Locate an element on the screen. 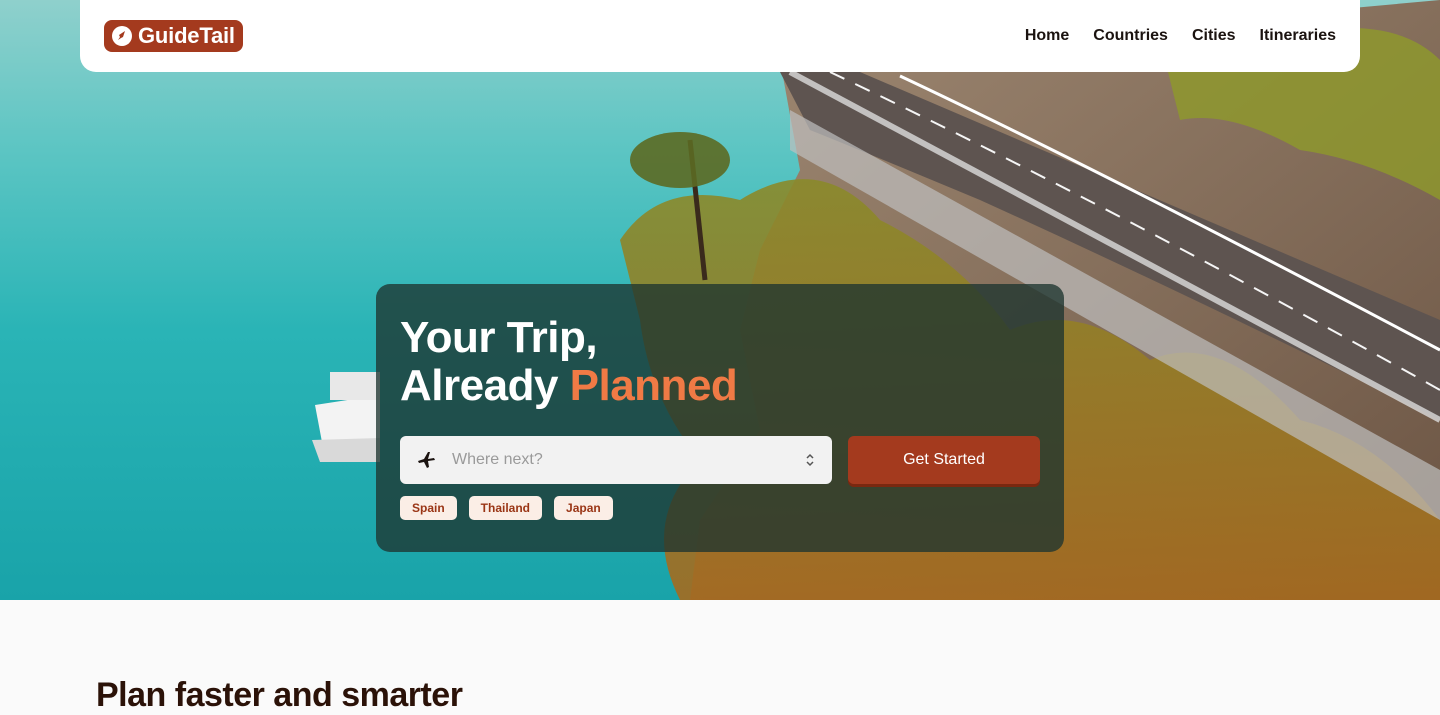 This screenshot has height=715, width=1440. headline-line-1: Your Trip, is located at coordinates (499, 337).